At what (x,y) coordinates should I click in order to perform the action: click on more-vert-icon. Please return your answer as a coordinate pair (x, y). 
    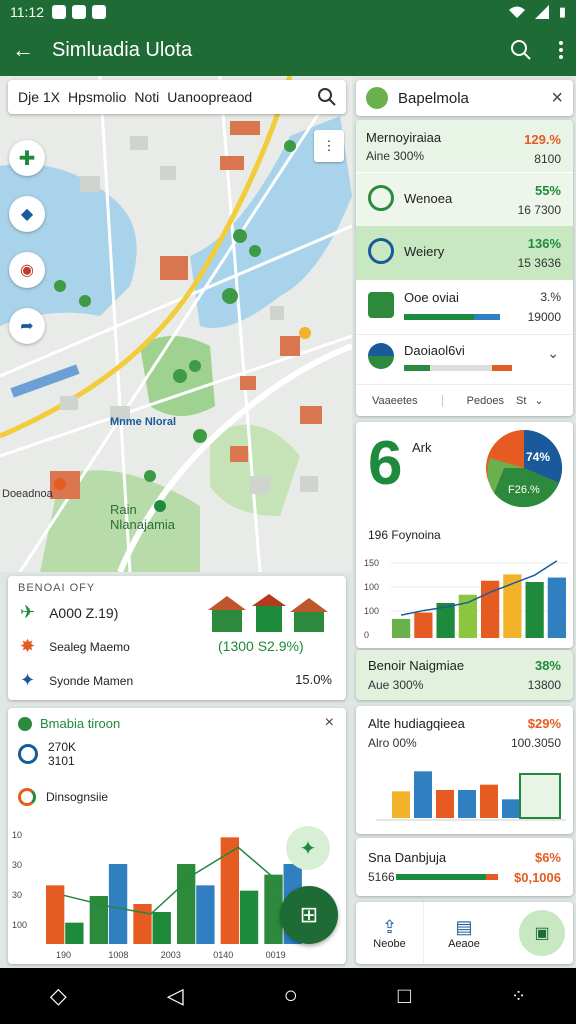
    Looking at the image, I should click on (561, 50).